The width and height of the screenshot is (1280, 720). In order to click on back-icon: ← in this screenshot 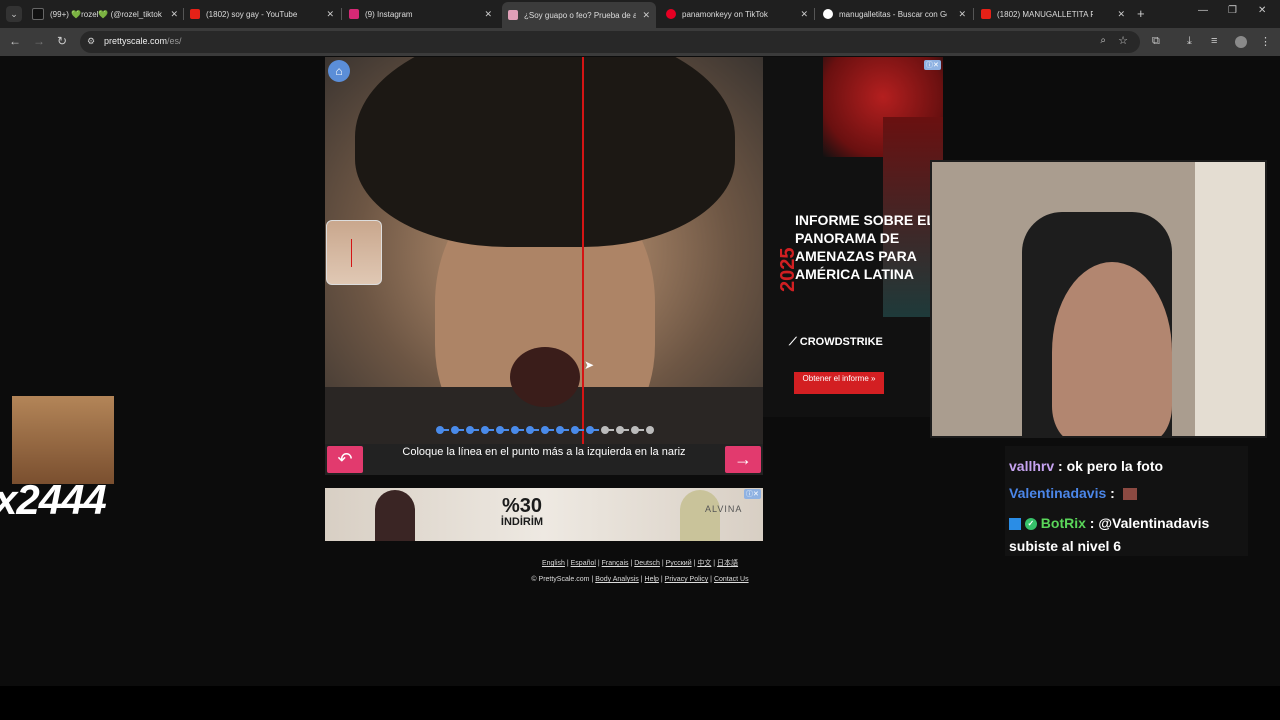, I will do `click(15, 41)`.